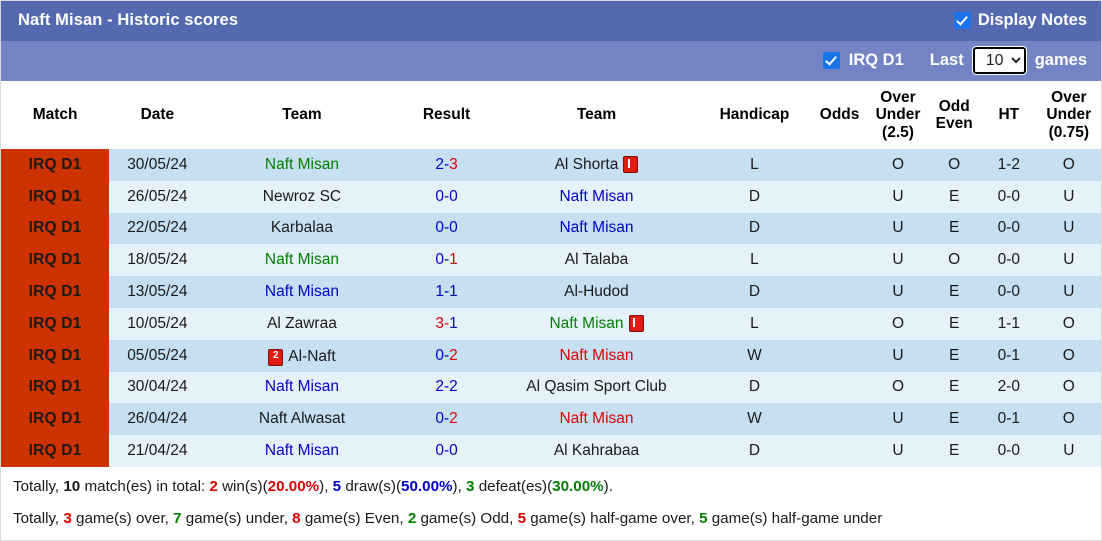 The height and width of the screenshot is (541, 1102). Describe the element at coordinates (302, 419) in the screenshot. I see `cell-home-team: Naft Alwasat` at that location.